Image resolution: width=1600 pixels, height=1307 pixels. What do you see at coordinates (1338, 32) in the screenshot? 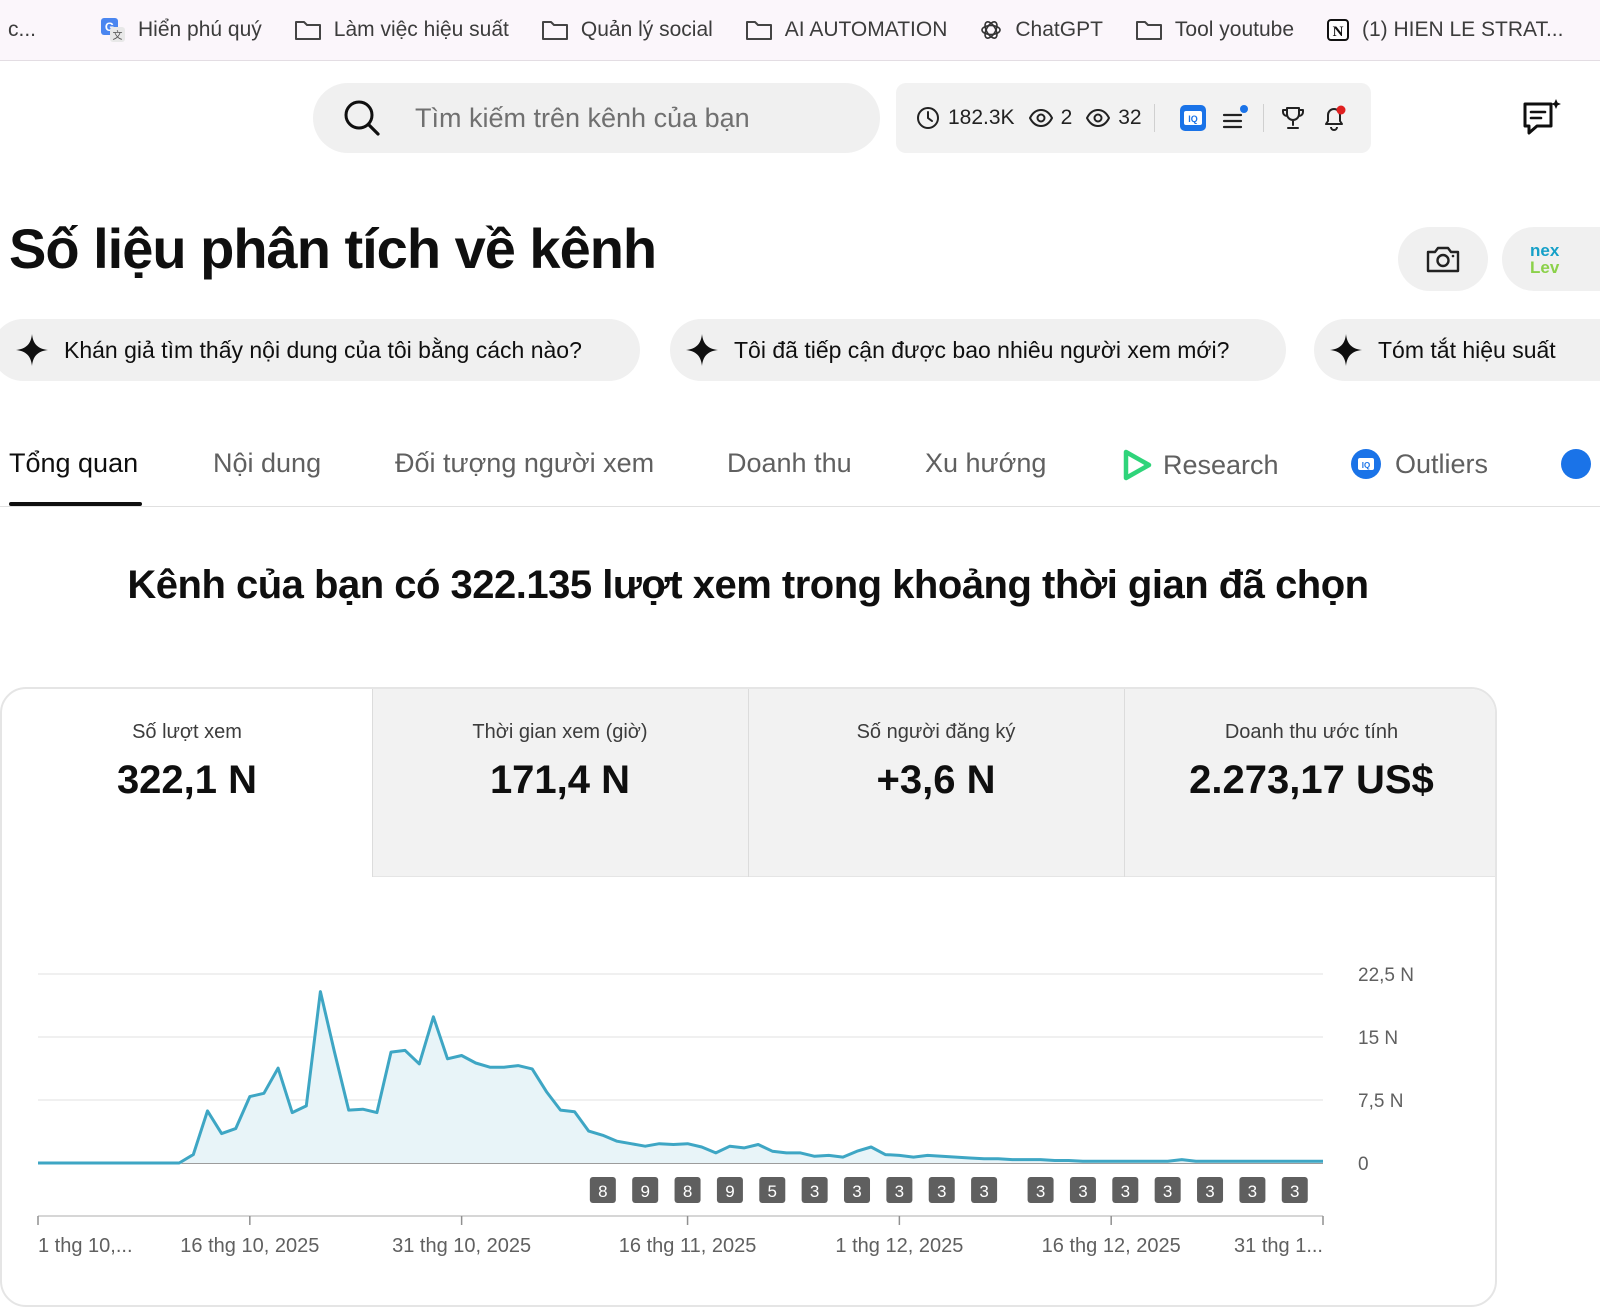
I see `svg-text: N` at bounding box center [1338, 32].